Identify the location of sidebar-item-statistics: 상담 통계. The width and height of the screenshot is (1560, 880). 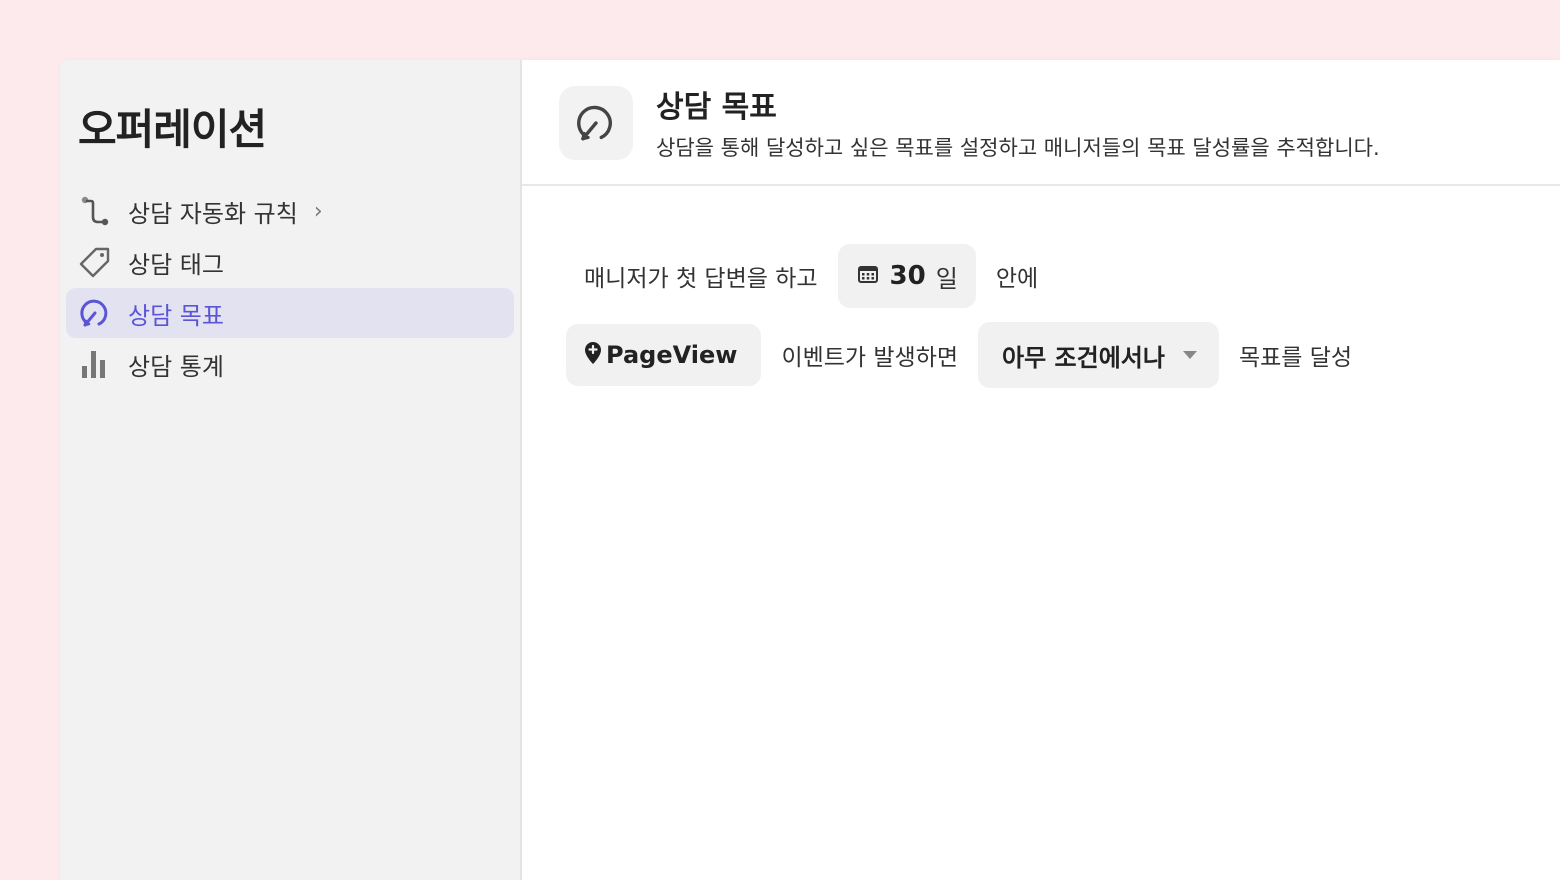
(290, 364).